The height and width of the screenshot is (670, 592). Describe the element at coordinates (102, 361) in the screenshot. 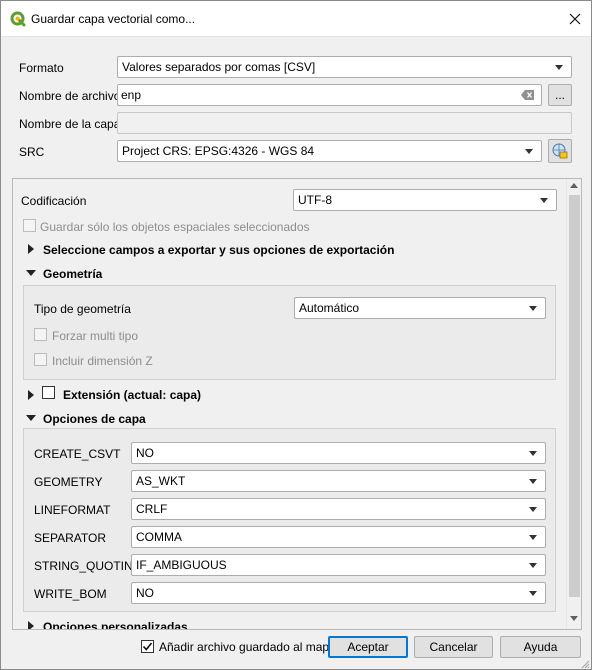

I see `include-z-label: Incluir dimensión Z` at that location.